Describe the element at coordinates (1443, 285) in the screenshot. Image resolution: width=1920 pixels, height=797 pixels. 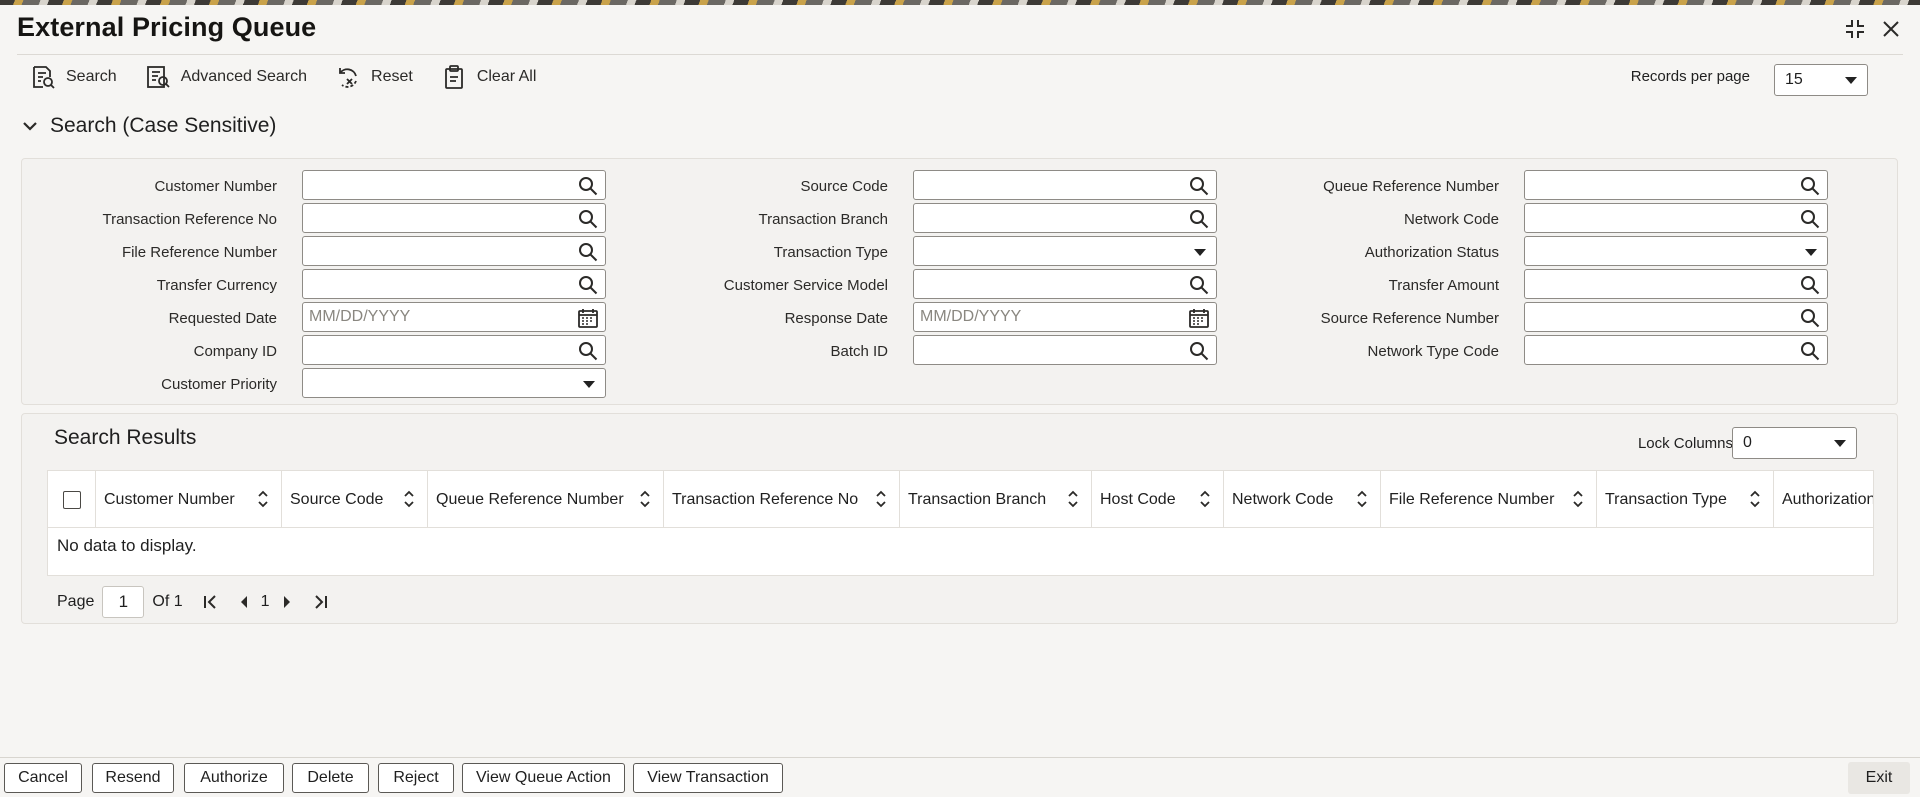
I see `transfer-amount-label: Transfer Amount` at that location.